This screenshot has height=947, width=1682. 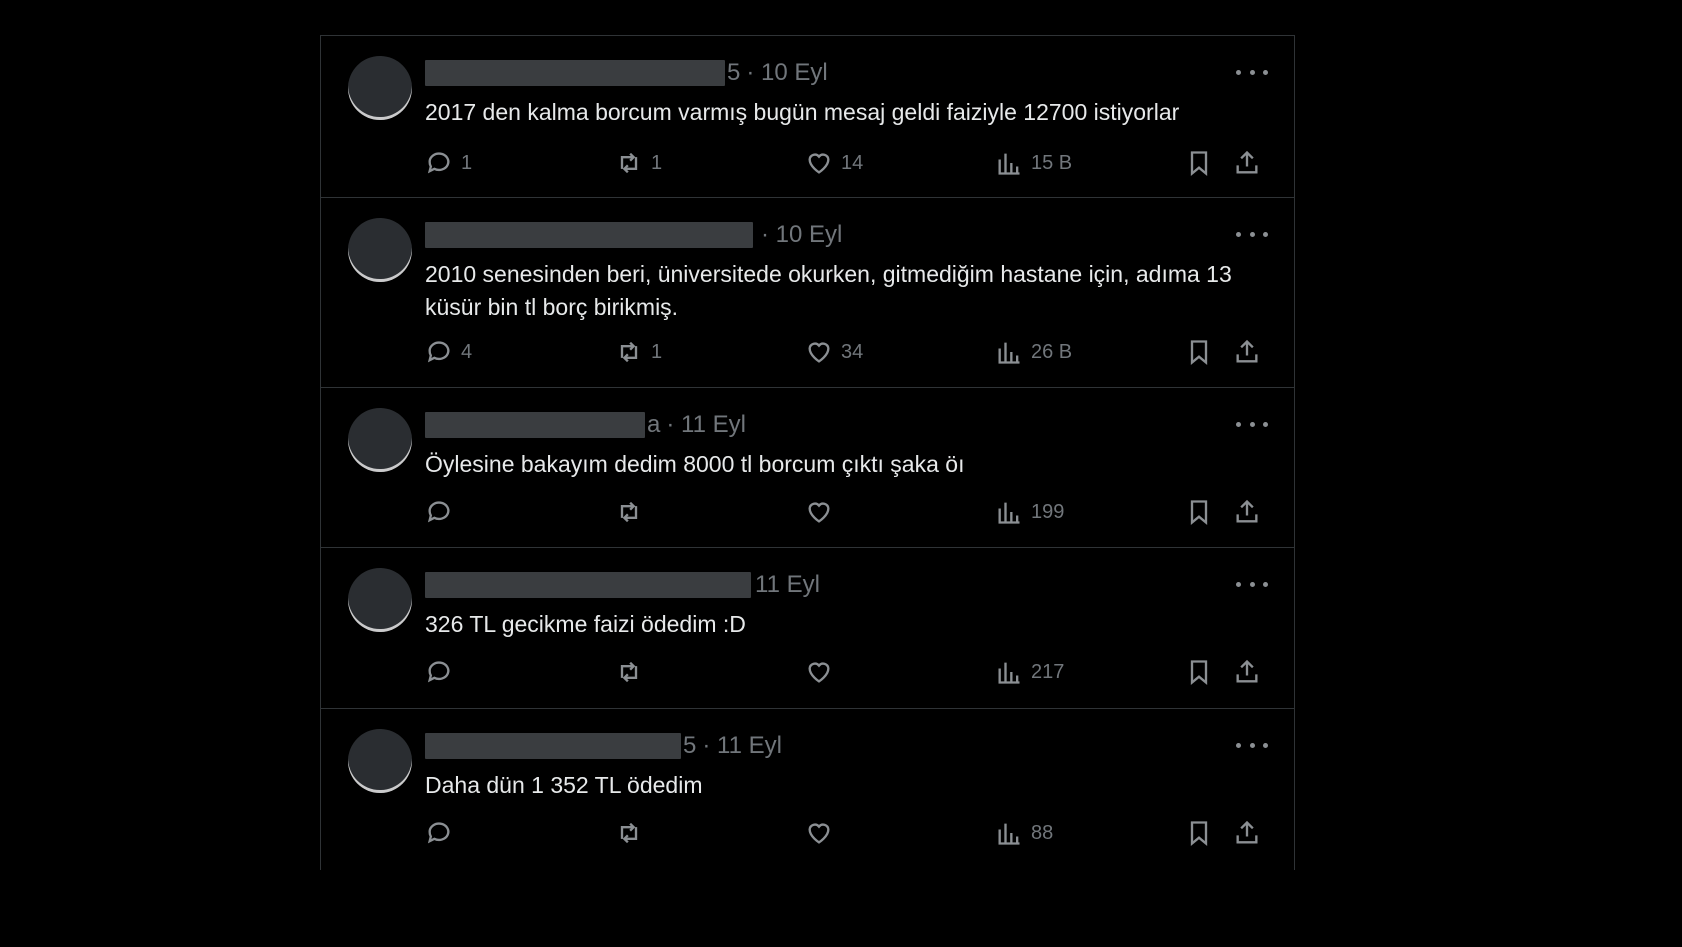 I want to click on views-count: 26 B, so click(x=1052, y=351).